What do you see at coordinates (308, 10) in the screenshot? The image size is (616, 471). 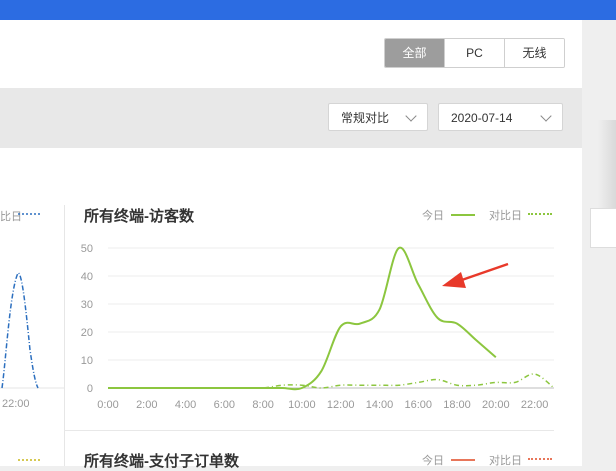 I see `top-app-bar` at bounding box center [308, 10].